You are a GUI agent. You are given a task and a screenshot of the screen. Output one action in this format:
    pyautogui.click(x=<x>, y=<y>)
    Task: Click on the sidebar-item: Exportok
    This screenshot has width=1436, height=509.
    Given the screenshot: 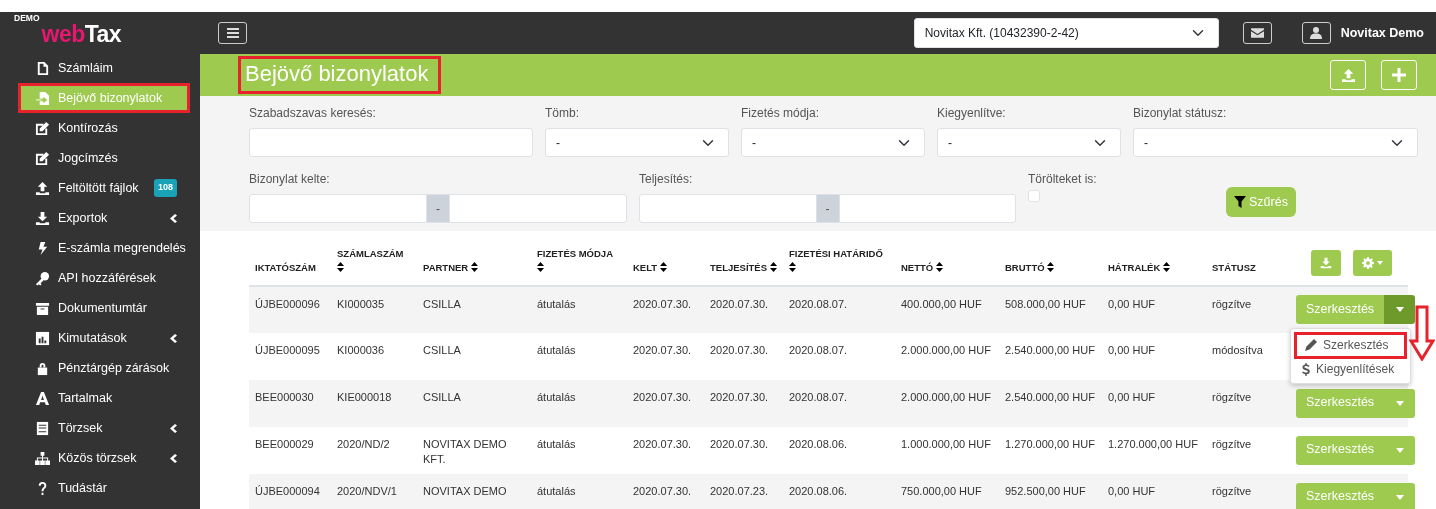 What is the action you would take?
    pyautogui.click(x=104, y=218)
    